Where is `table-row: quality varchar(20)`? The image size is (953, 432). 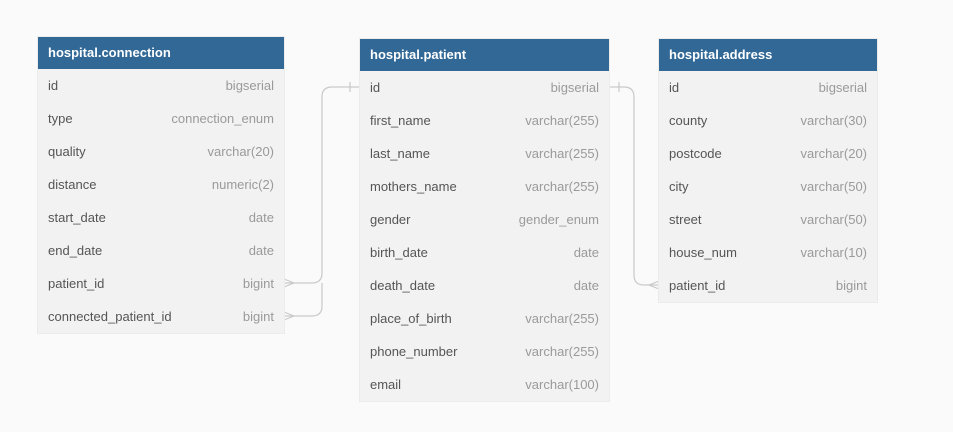
table-row: quality varchar(20) is located at coordinates (161, 151).